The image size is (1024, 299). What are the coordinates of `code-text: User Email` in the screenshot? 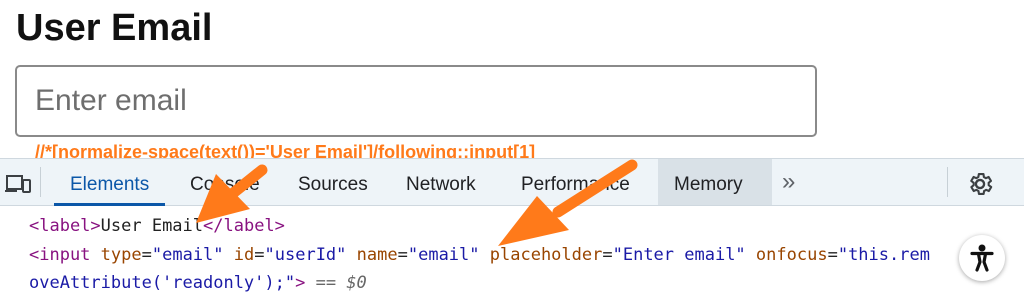 It's located at (152, 226).